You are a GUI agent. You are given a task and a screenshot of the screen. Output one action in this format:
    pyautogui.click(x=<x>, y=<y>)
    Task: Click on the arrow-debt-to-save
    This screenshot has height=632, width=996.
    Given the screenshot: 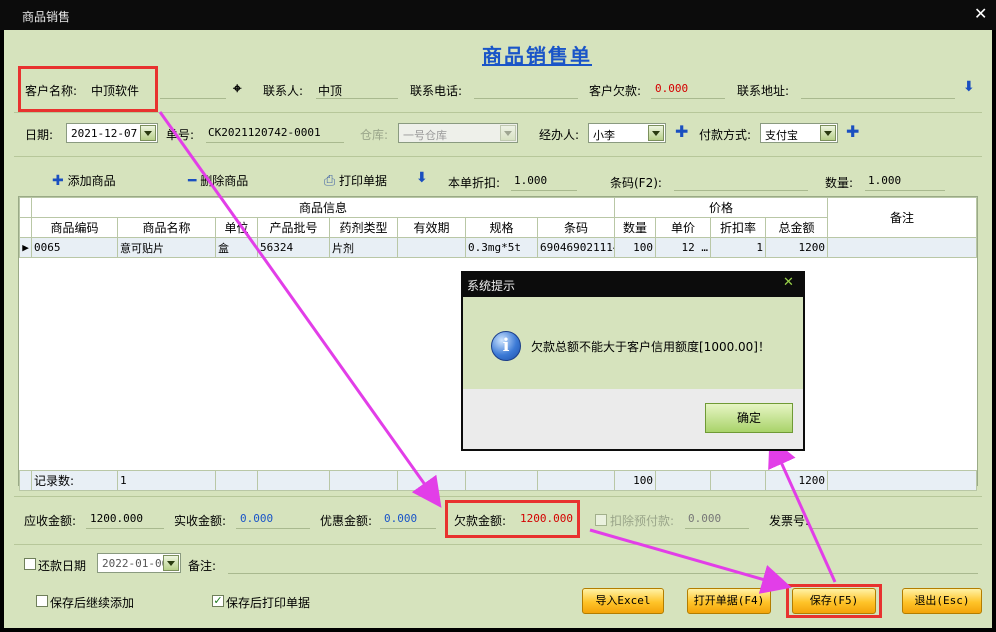 What is the action you would take?
    pyautogui.click(x=690, y=561)
    